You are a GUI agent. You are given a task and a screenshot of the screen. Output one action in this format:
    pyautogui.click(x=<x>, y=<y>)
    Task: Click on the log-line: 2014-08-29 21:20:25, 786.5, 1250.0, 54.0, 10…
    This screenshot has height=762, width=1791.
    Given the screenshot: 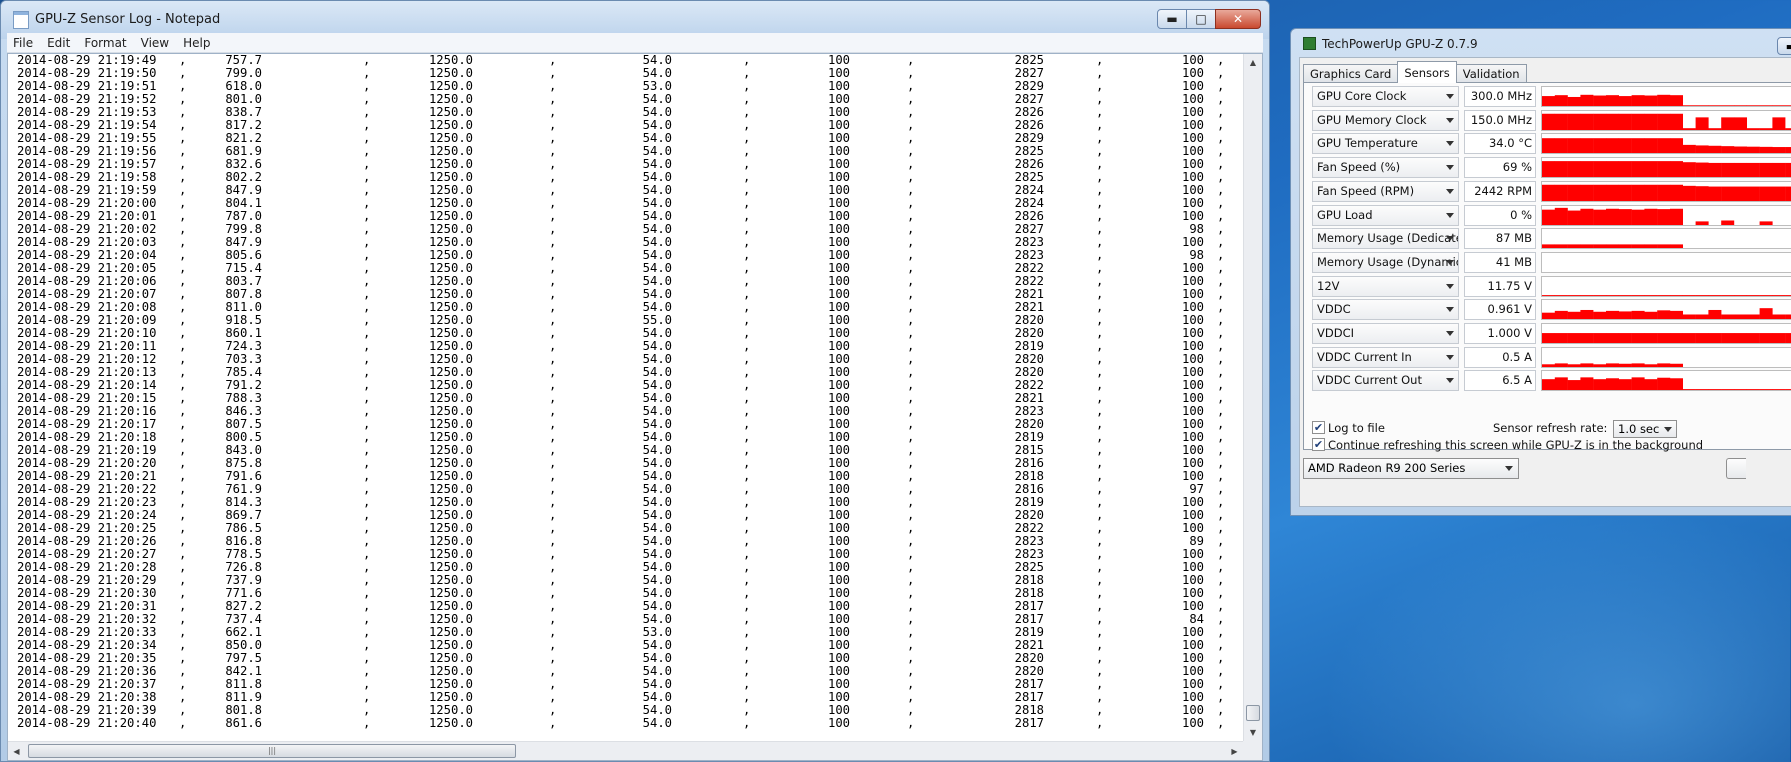 What is the action you would take?
    pyautogui.click(x=625, y=528)
    